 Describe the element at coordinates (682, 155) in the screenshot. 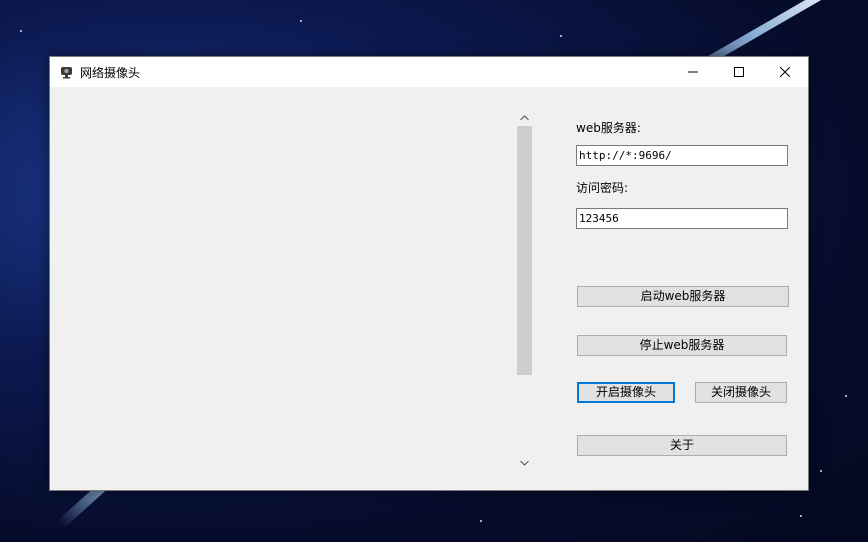

I see `web-server-url-input: http://*:9696/` at that location.